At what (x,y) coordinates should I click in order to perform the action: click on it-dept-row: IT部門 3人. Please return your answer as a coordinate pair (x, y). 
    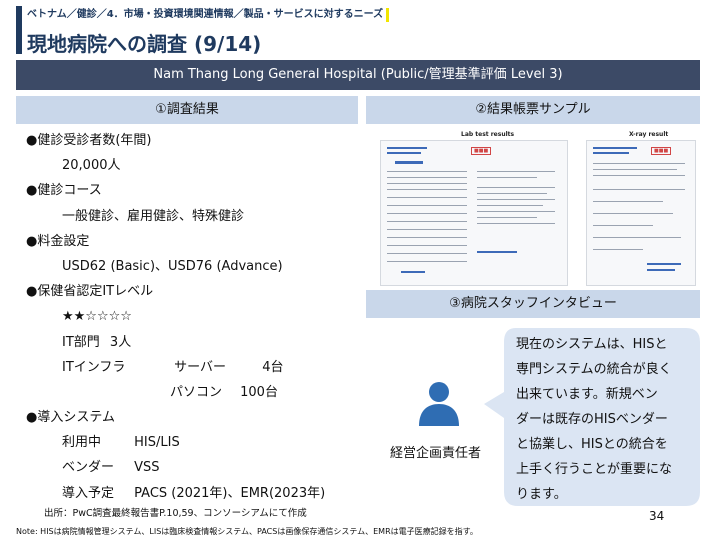
    Looking at the image, I should click on (191, 342).